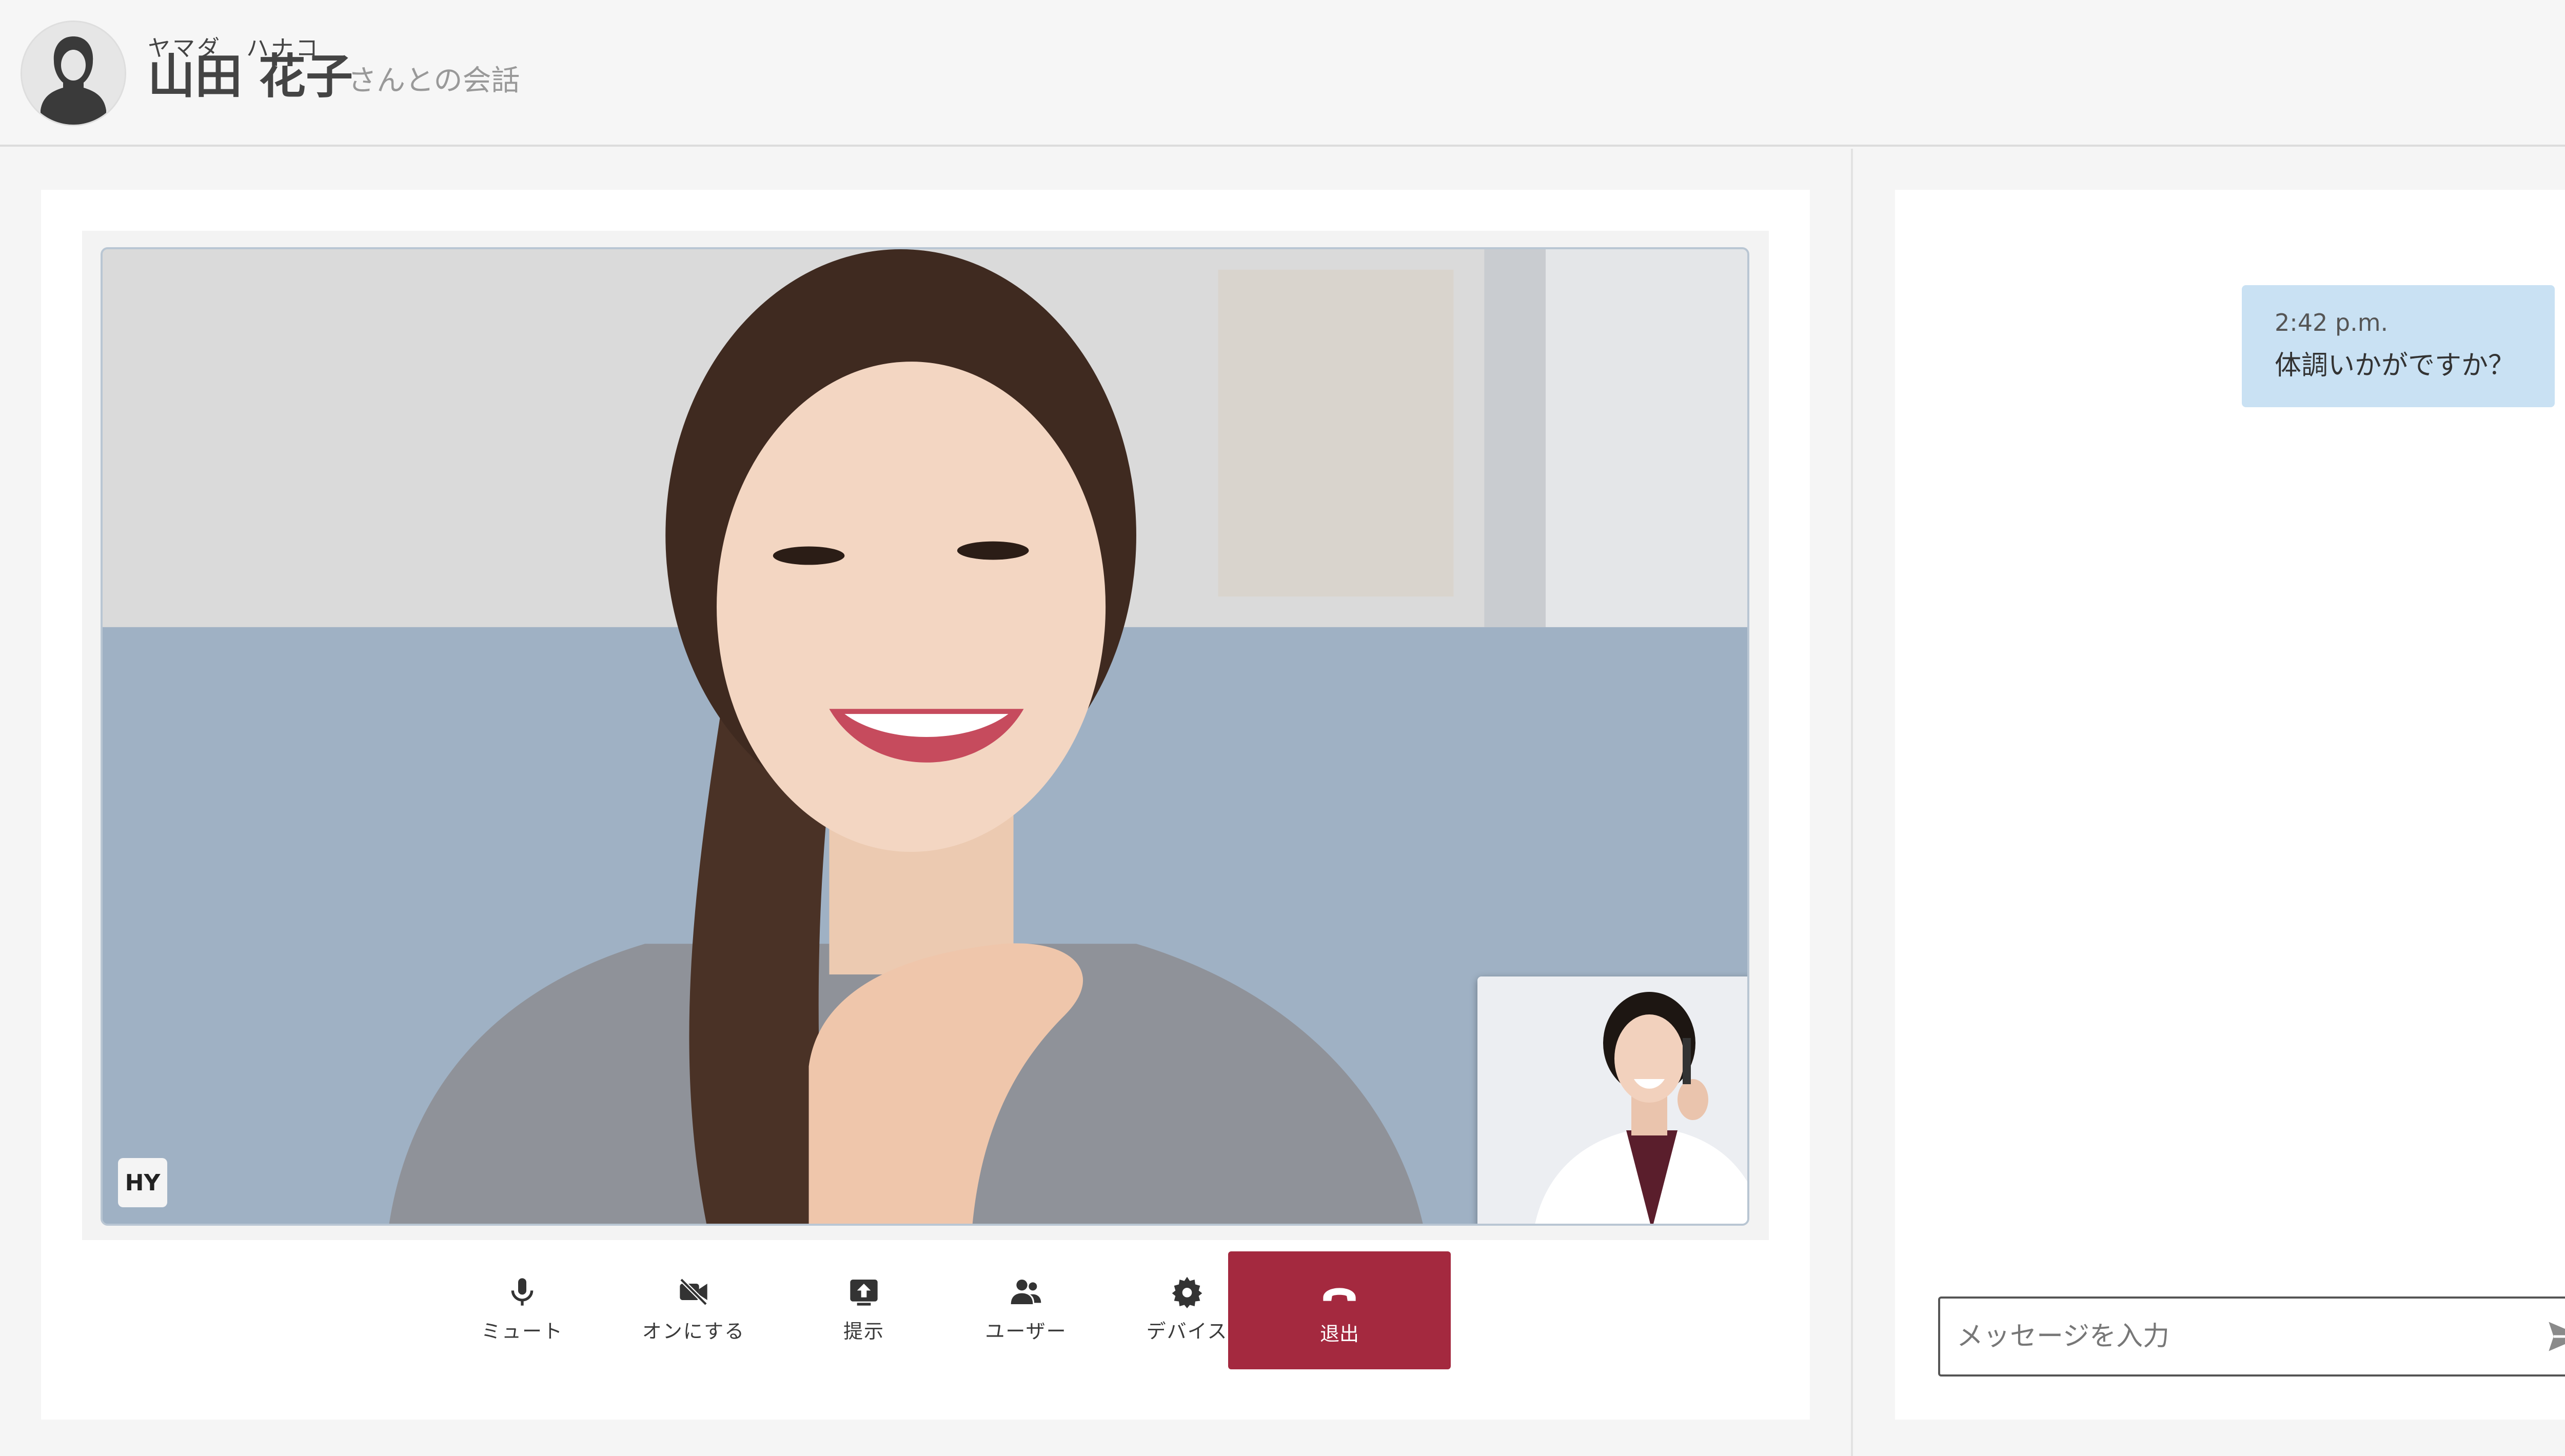 This screenshot has width=2565, height=1456. I want to click on chat-input-box, so click(2251, 1337).